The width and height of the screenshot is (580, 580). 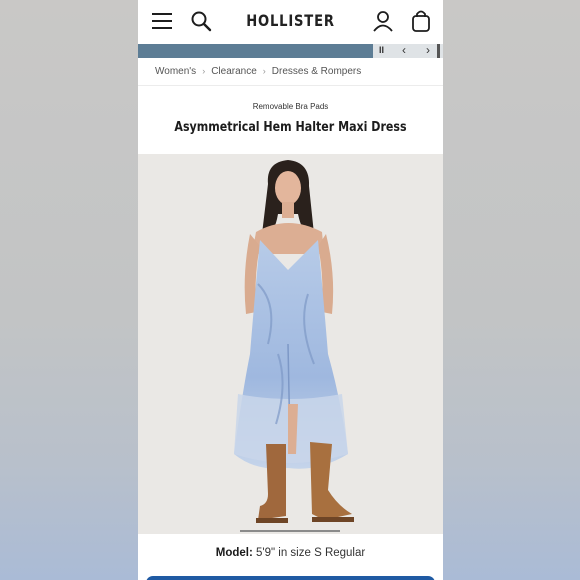 What do you see at coordinates (234, 553) in the screenshot?
I see `model-label: Model:` at bounding box center [234, 553].